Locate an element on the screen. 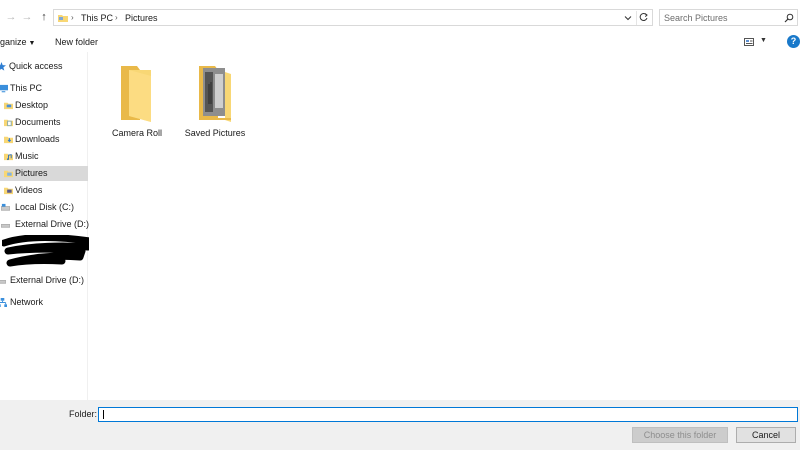 This screenshot has height=450, width=800. computer-icon is located at coordinates (4, 88).